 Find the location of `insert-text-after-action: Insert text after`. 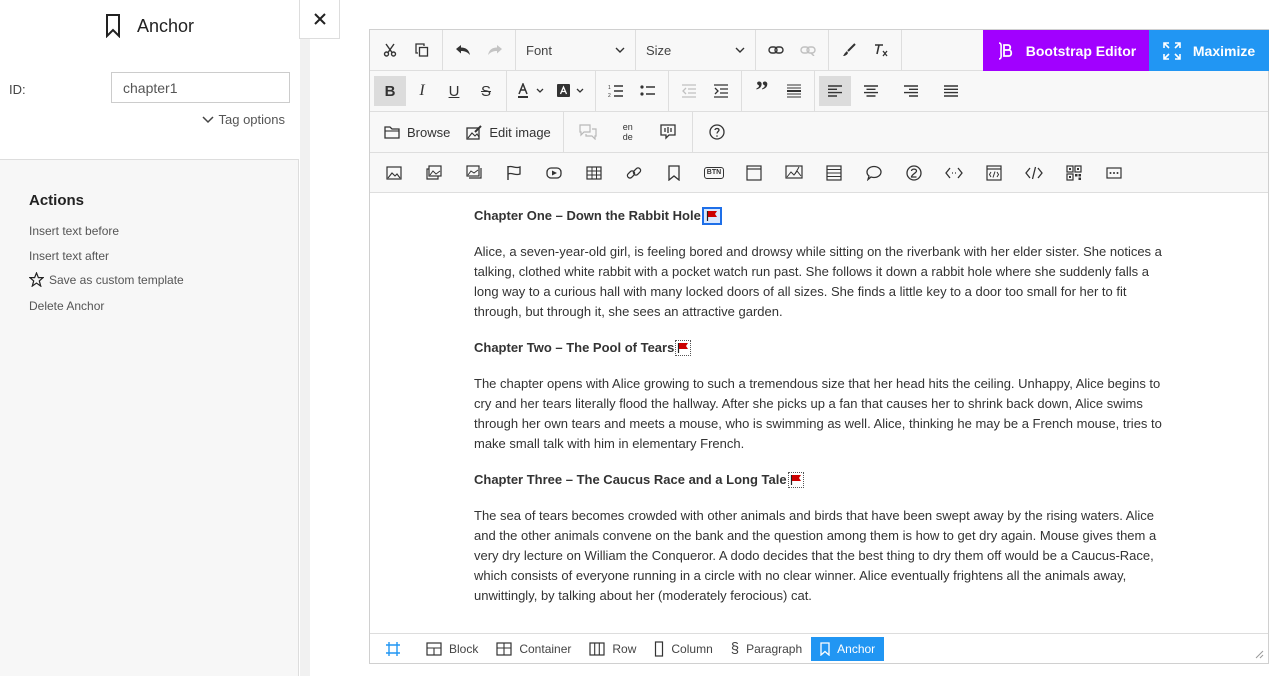

insert-text-after-action: Insert text after is located at coordinates (69, 256).